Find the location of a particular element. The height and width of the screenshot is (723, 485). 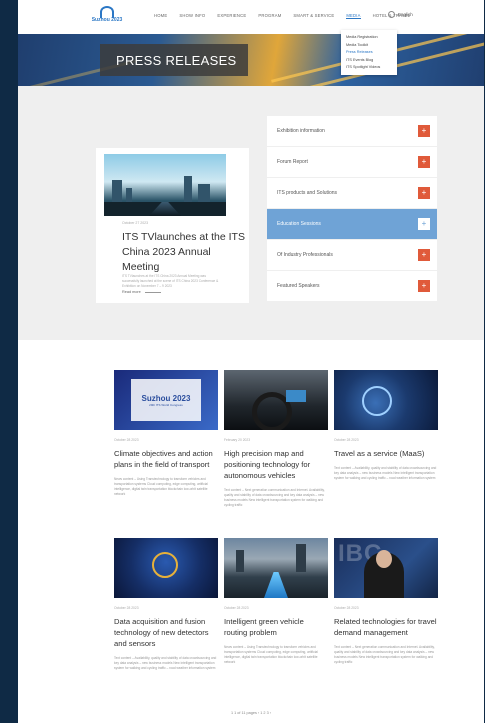

logo-title: Suzhou 2023 is located at coordinates (166, 398).